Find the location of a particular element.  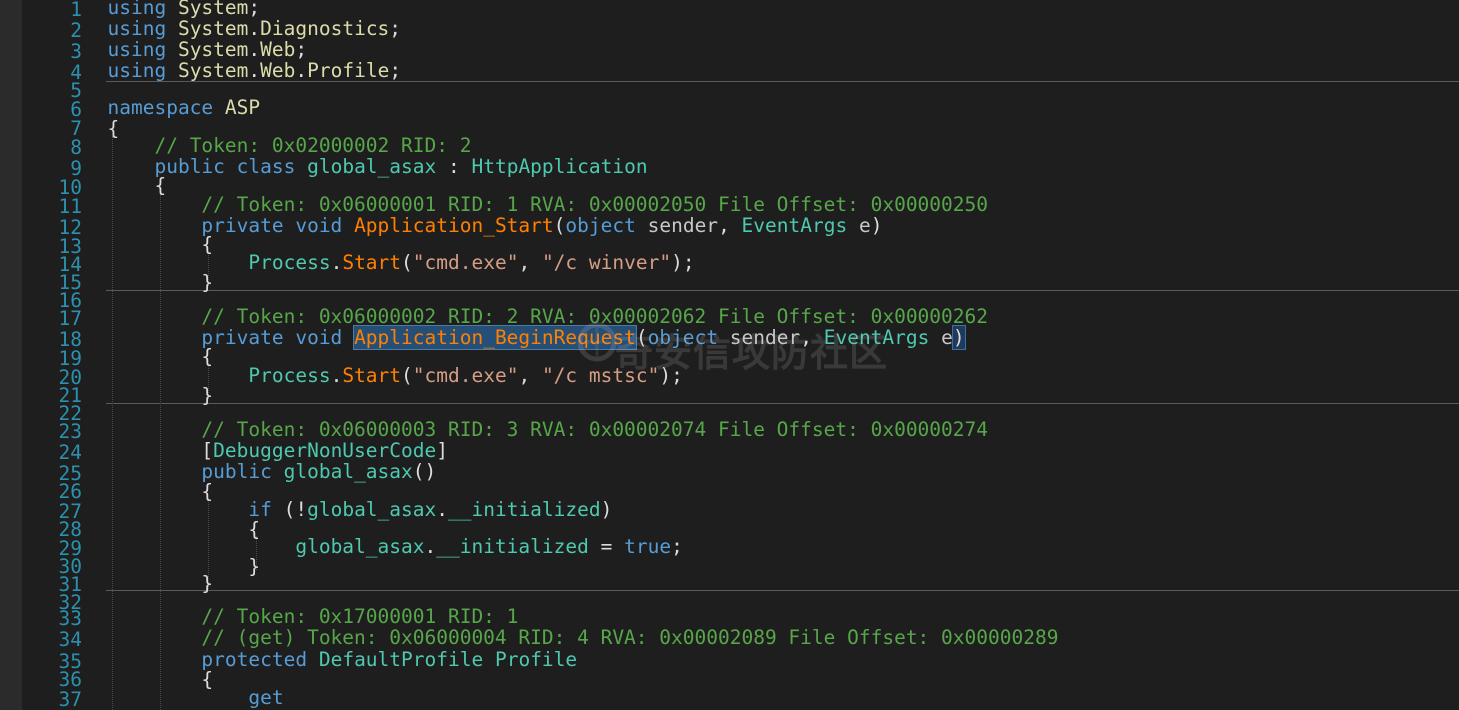

code-line-8: // Token: 0x02000002 RID: 2 is located at coordinates (290, 145).